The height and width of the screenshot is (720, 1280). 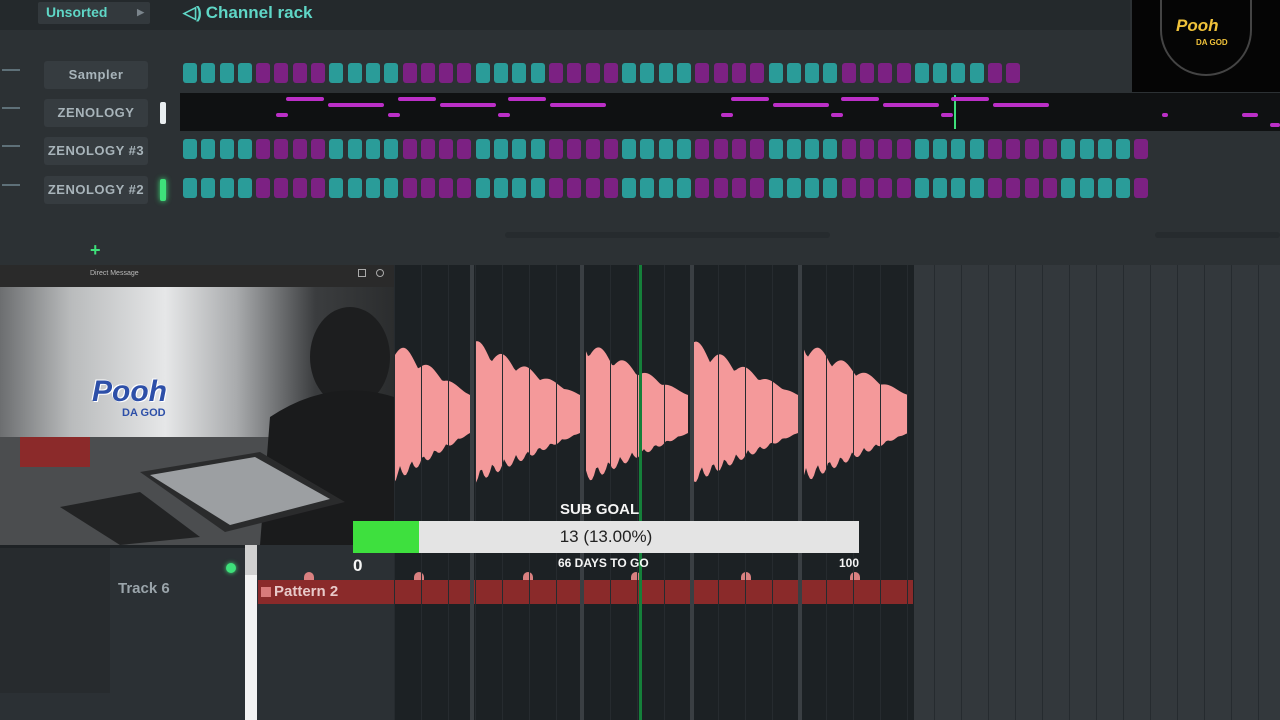 I want to click on track-name: Track 6, so click(x=144, y=588).